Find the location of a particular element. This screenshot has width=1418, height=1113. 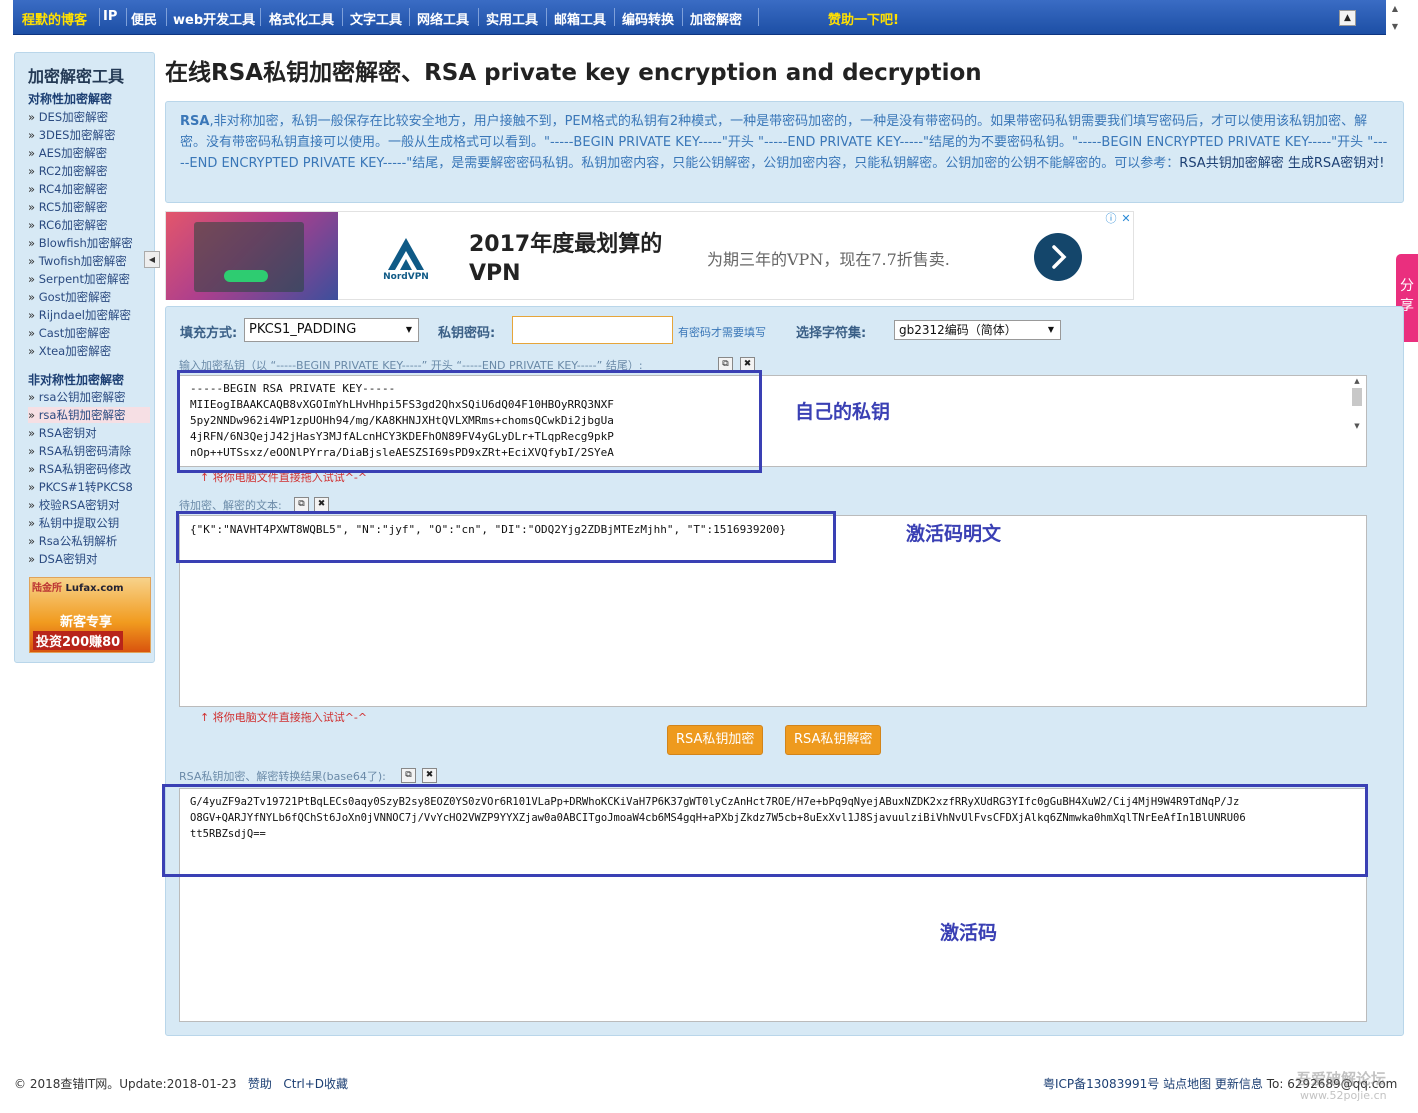

nav-item-utility: 实用工具 is located at coordinates (512, 18).